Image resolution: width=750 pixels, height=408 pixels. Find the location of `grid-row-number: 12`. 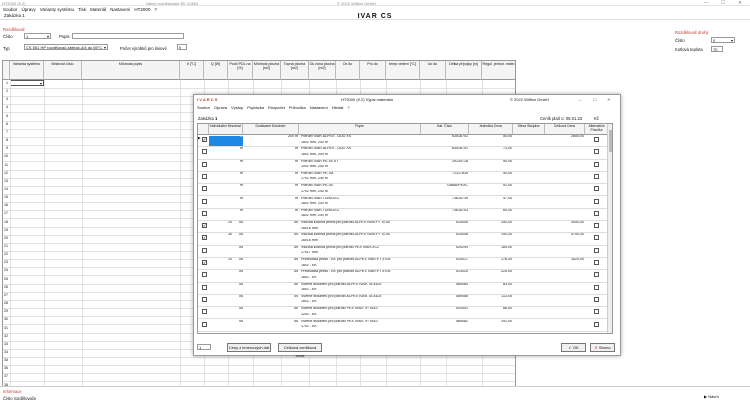

grid-row-number: 12 is located at coordinates (6, 173).